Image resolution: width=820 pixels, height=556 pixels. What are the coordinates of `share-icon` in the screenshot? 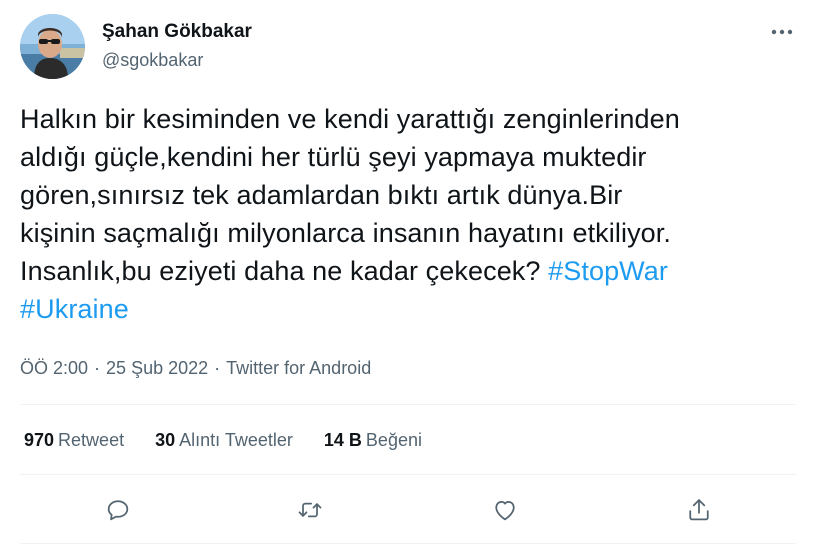 It's located at (699, 510).